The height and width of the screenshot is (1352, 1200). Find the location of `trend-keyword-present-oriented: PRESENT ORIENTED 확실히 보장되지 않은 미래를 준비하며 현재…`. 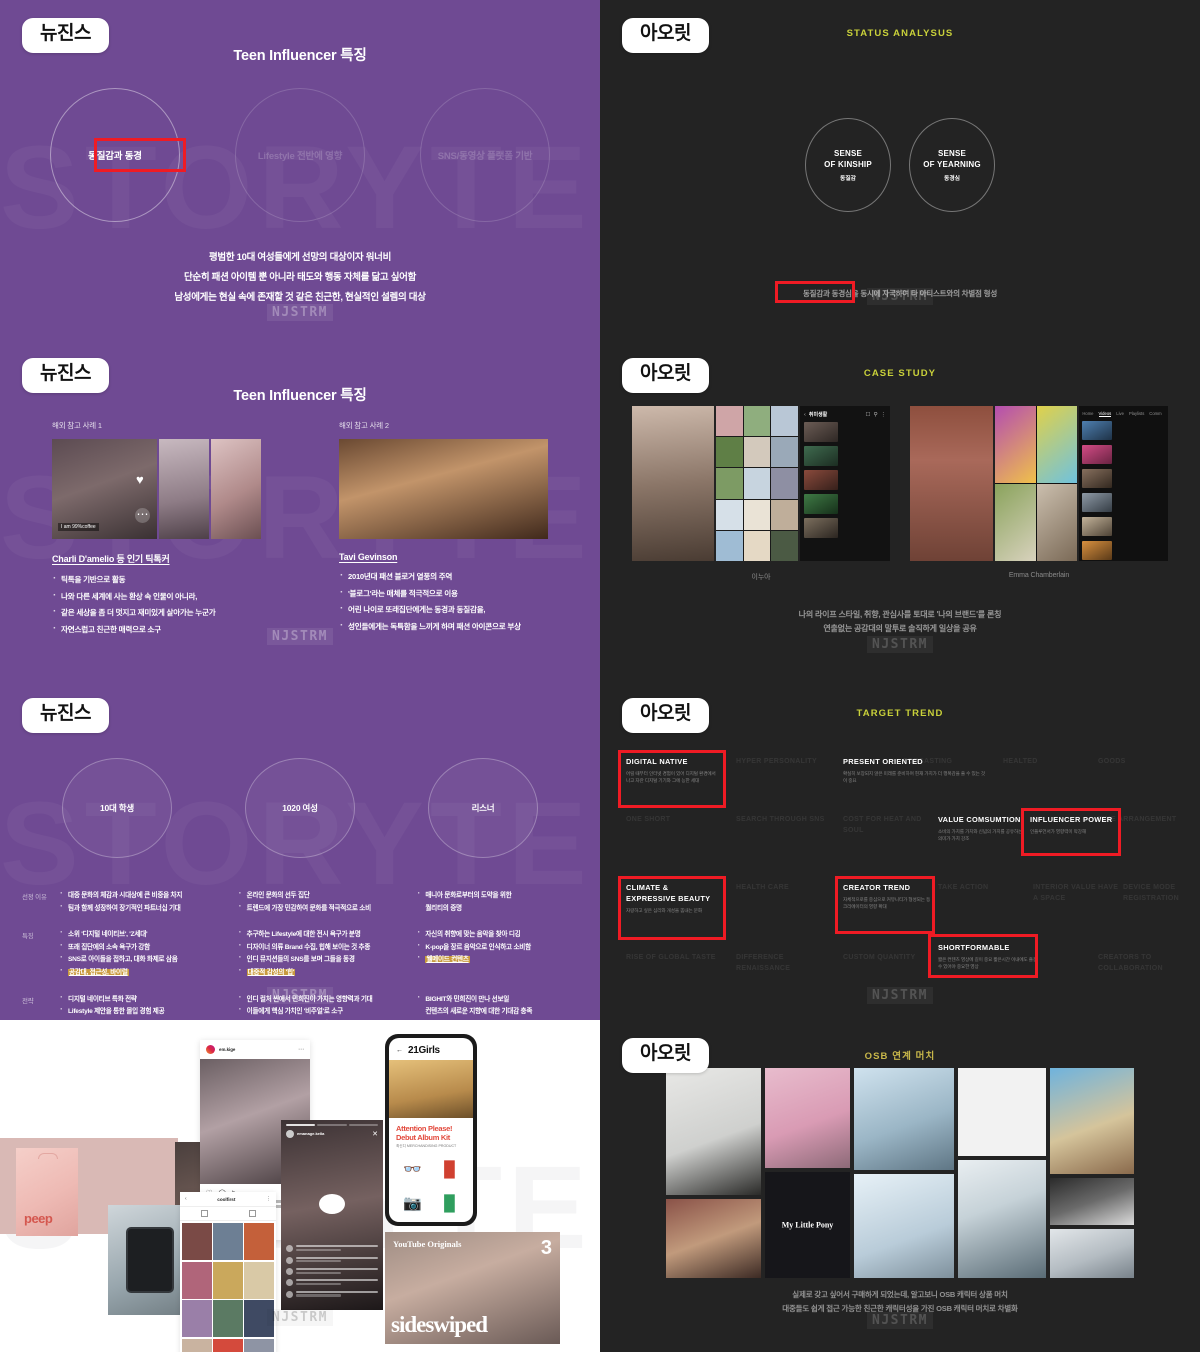

trend-keyword-present-oriented: PRESENT ORIENTED 확실히 보장되지 않은 미래를 준비하며 현재… is located at coordinates (915, 770).